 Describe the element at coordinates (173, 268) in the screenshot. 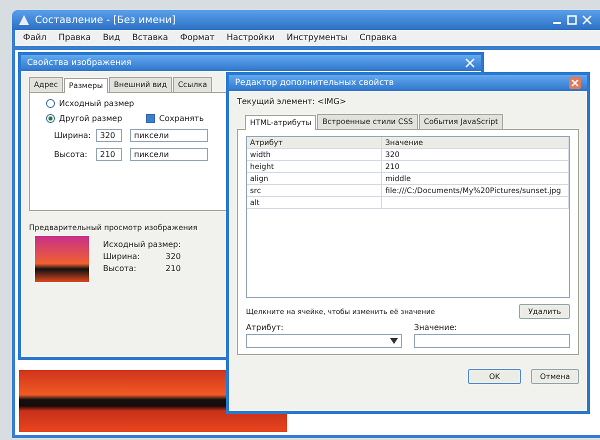

I see `preview-value: 210` at that location.